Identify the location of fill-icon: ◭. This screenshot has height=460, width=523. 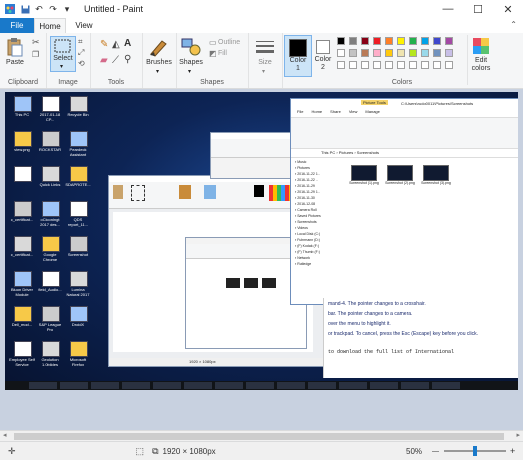
(116, 44).